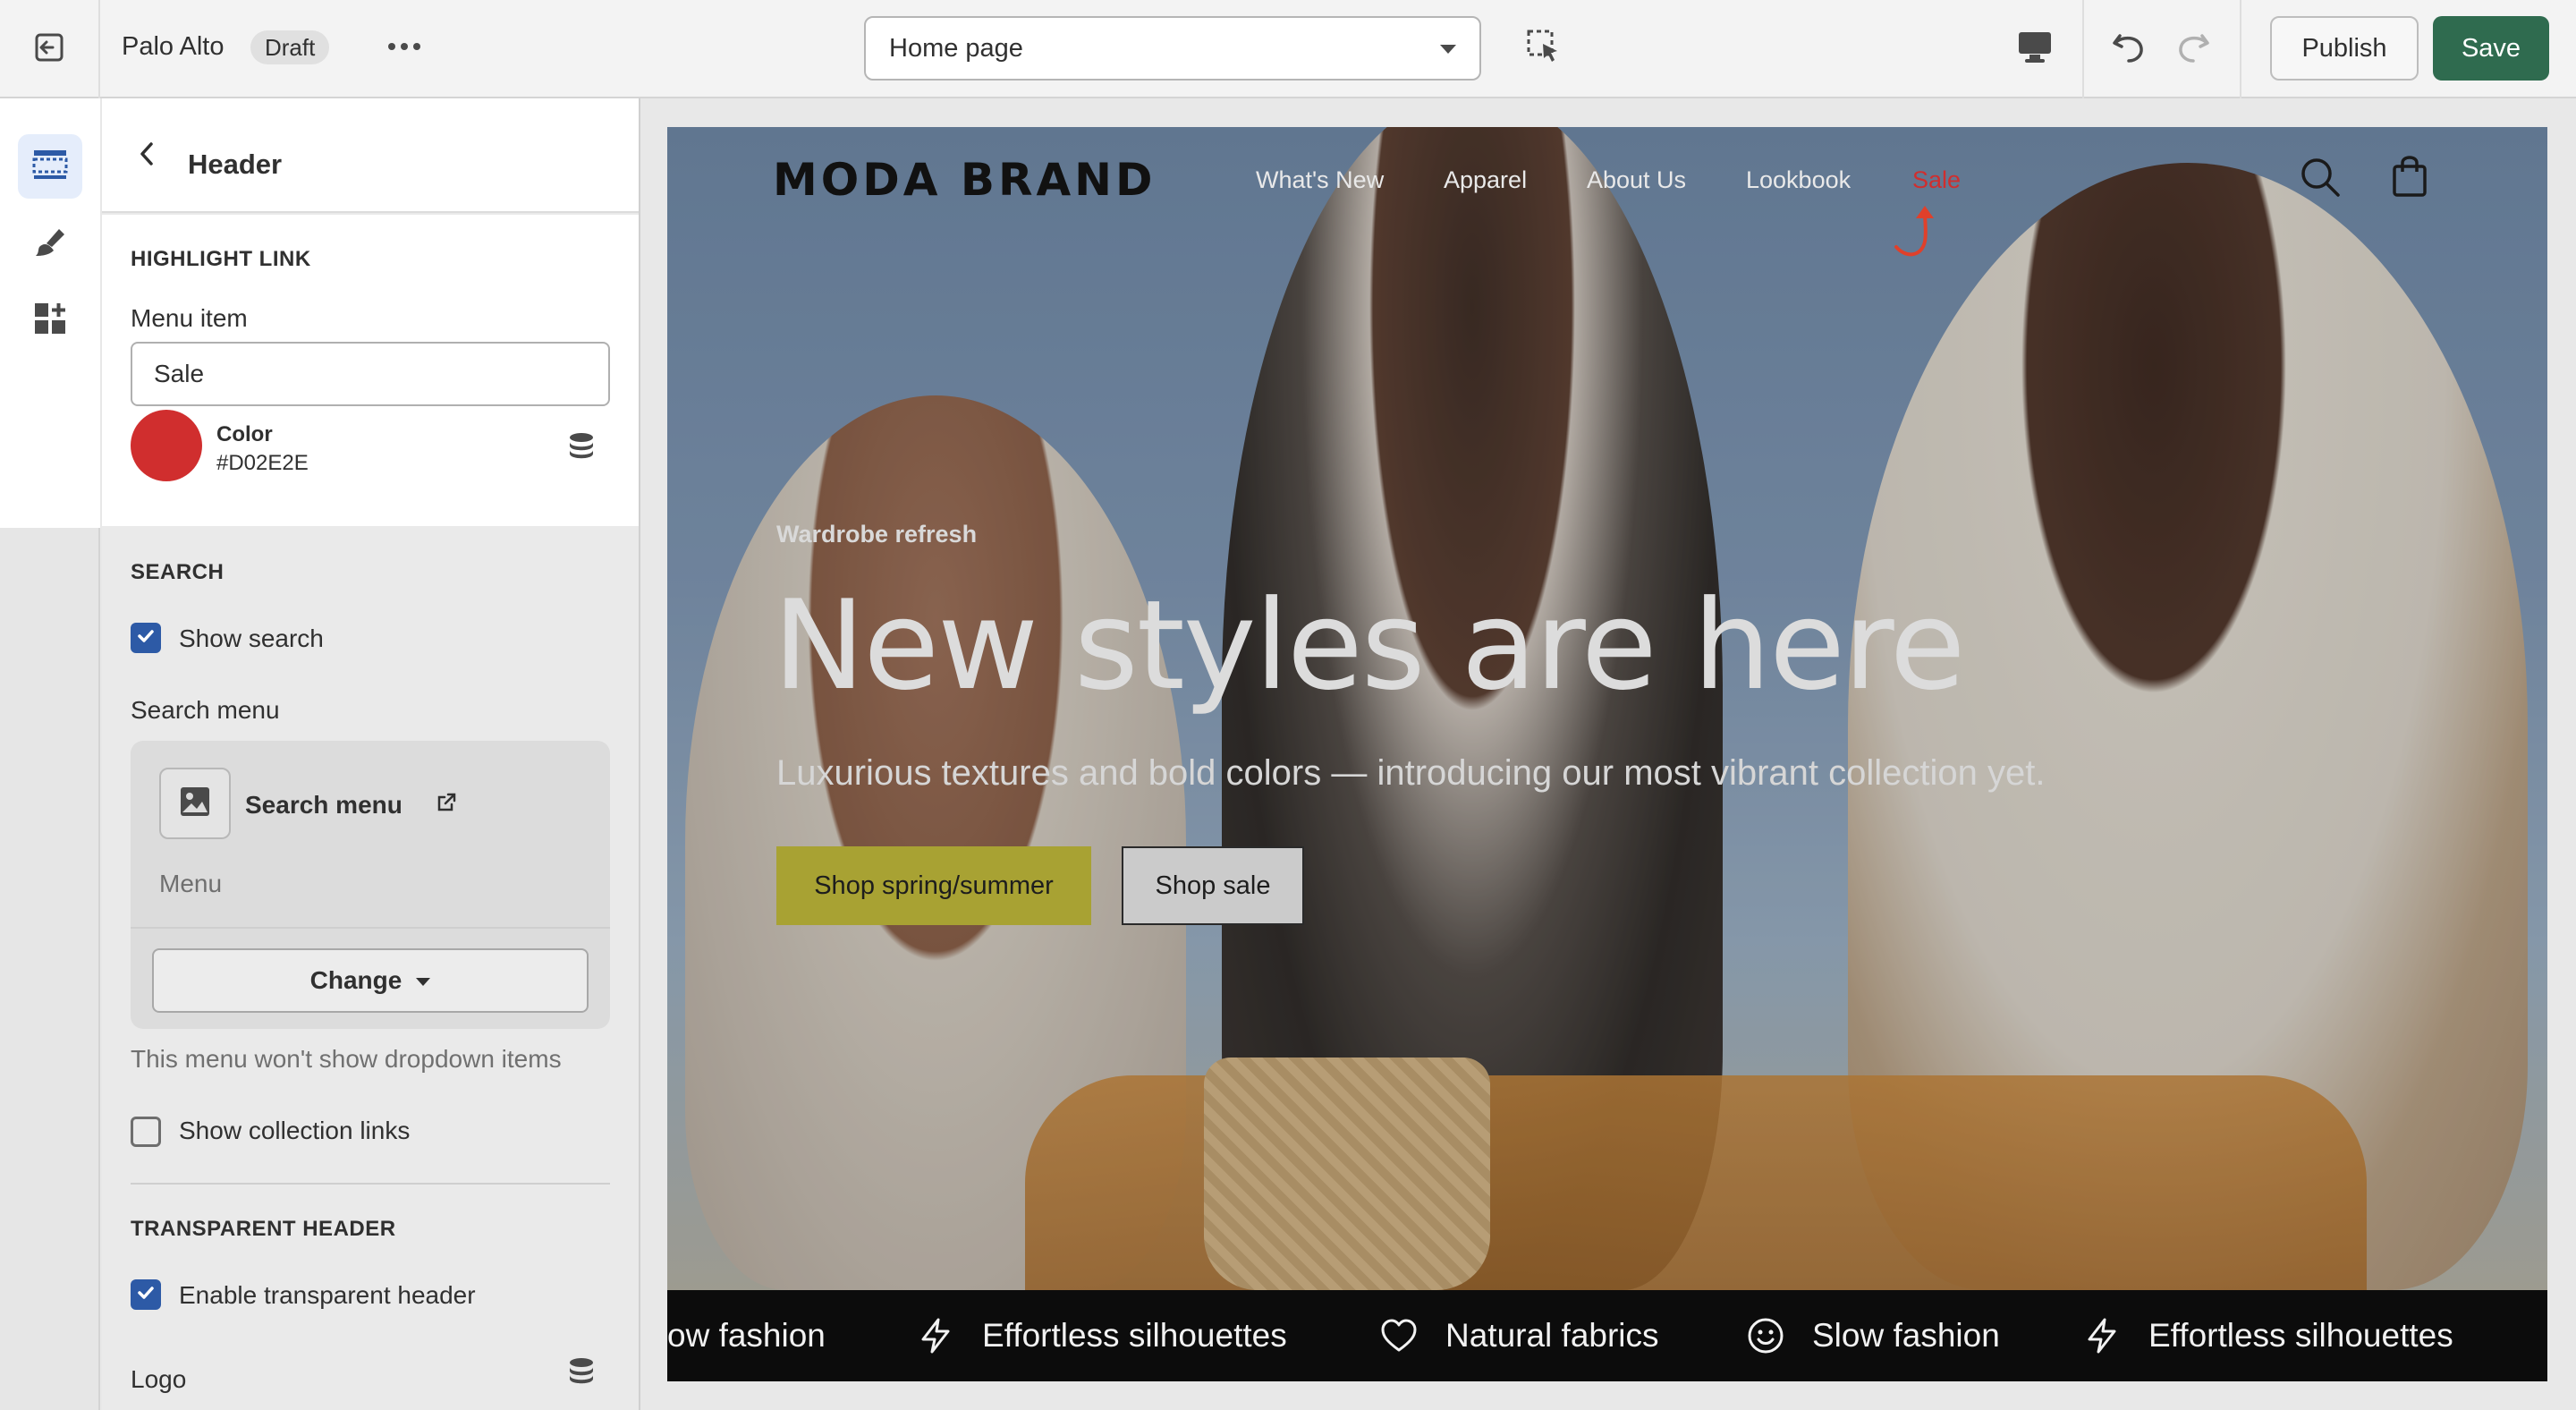  What do you see at coordinates (178, 572) in the screenshot?
I see `search-heading: SEARCH` at bounding box center [178, 572].